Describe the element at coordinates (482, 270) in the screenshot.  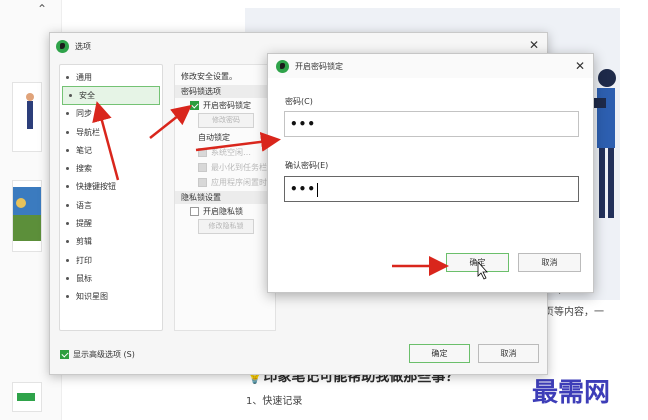
I see `mouse-cursor-icon` at that location.